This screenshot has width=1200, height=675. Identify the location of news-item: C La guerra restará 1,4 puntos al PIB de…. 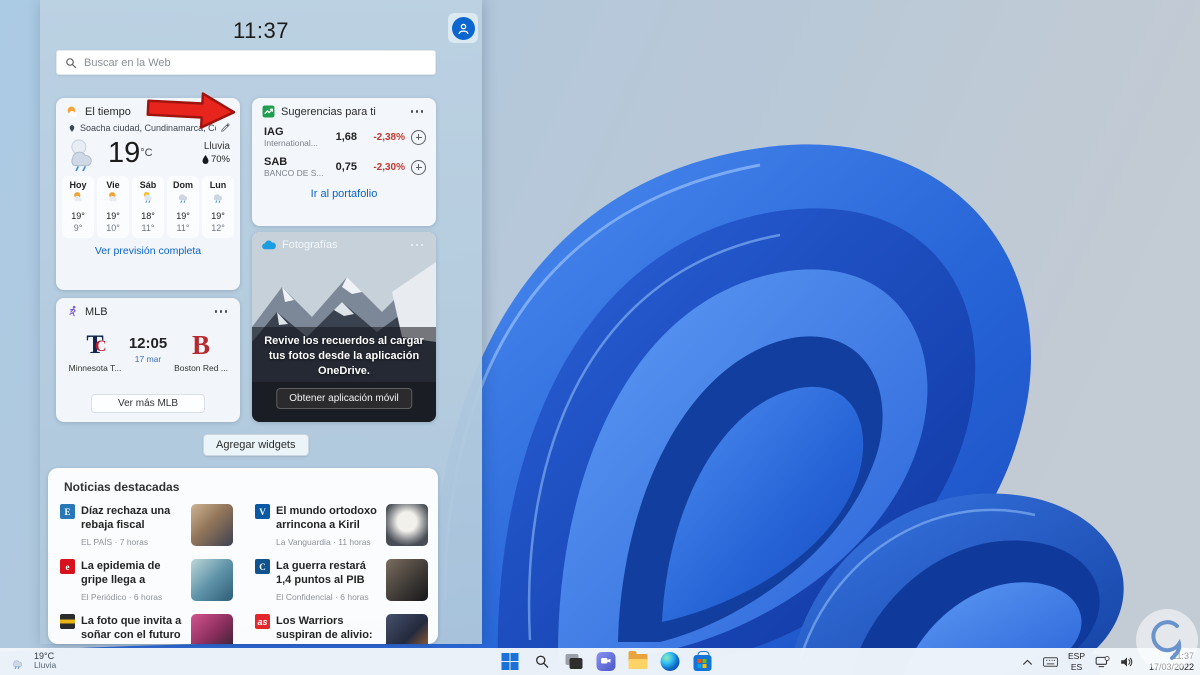
(340, 580).